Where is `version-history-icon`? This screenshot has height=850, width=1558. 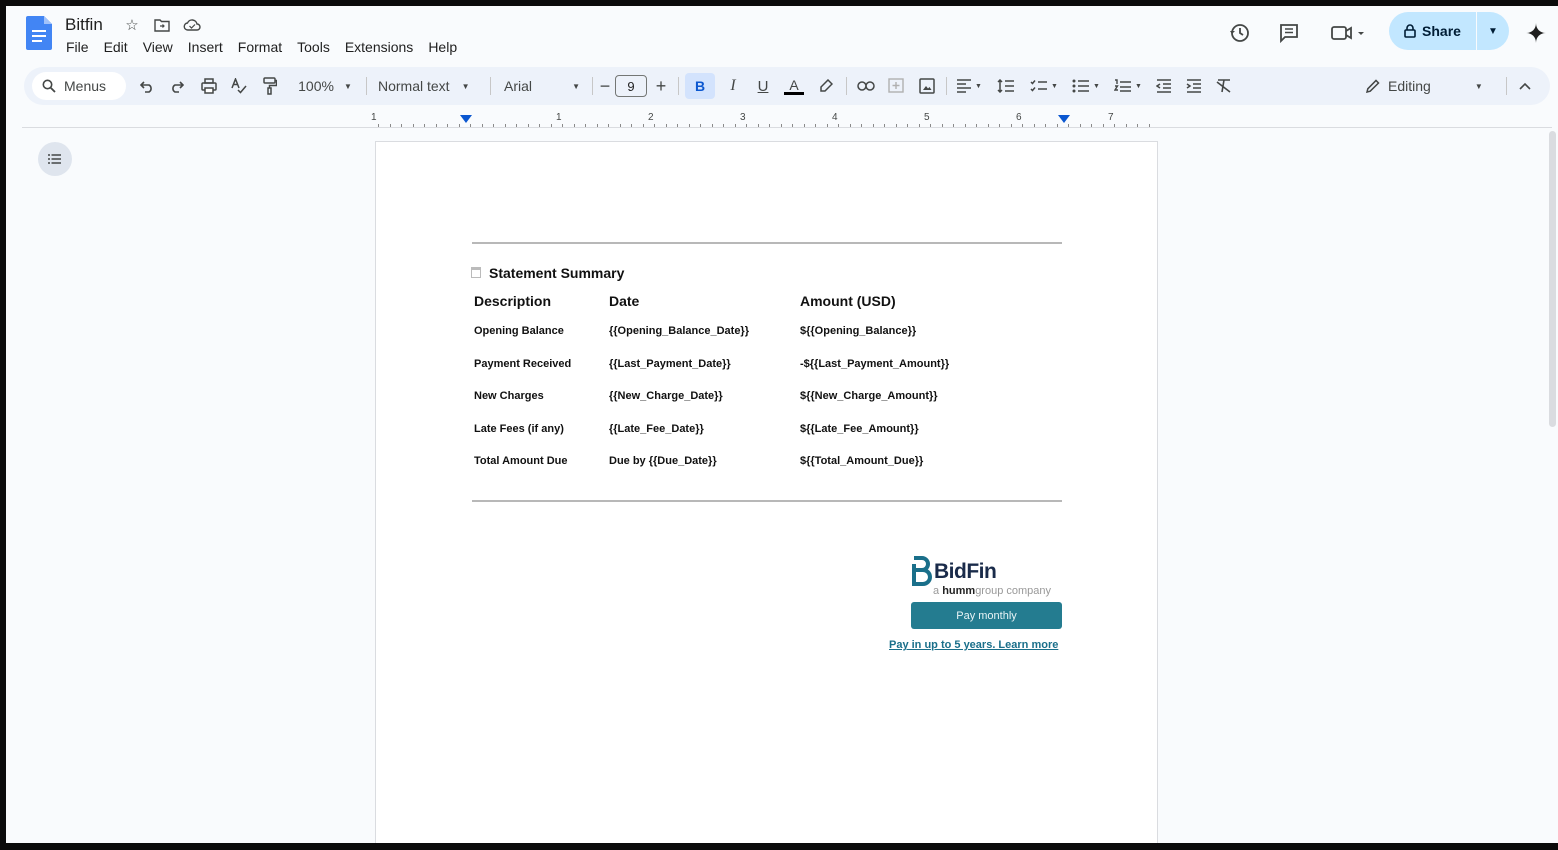 version-history-icon is located at coordinates (1240, 33).